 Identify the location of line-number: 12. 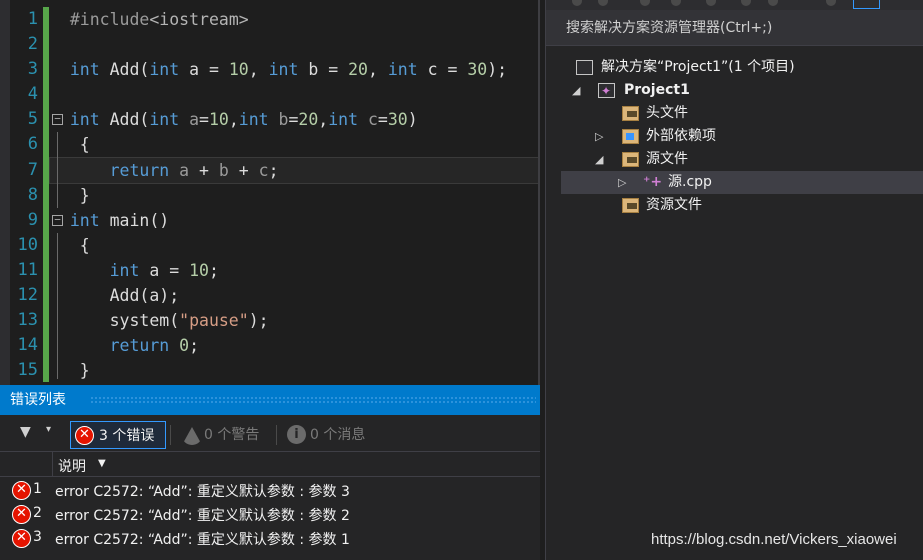
(27, 295).